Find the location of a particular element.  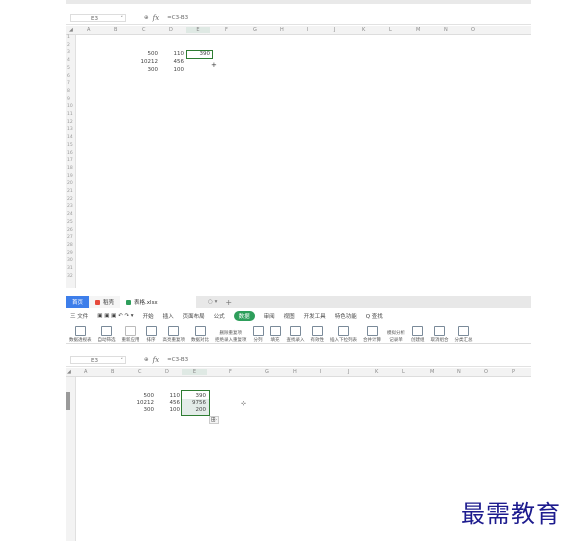

row-header: 4 is located at coordinates (68, 60).